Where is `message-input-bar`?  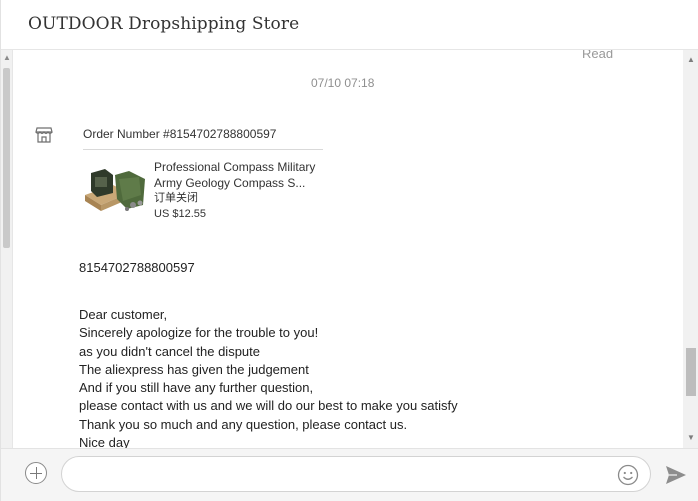 message-input-bar is located at coordinates (349, 474).